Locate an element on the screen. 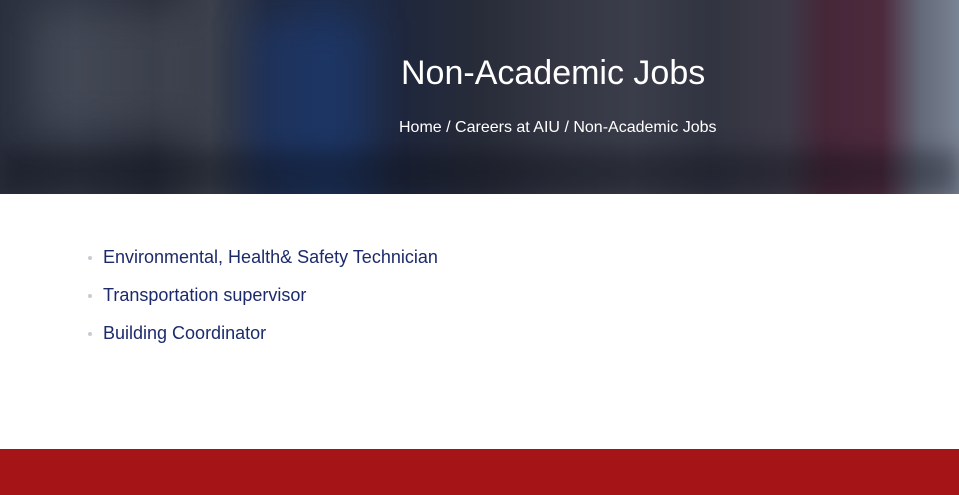  breadcrumb-home-link: Home is located at coordinates (420, 127).